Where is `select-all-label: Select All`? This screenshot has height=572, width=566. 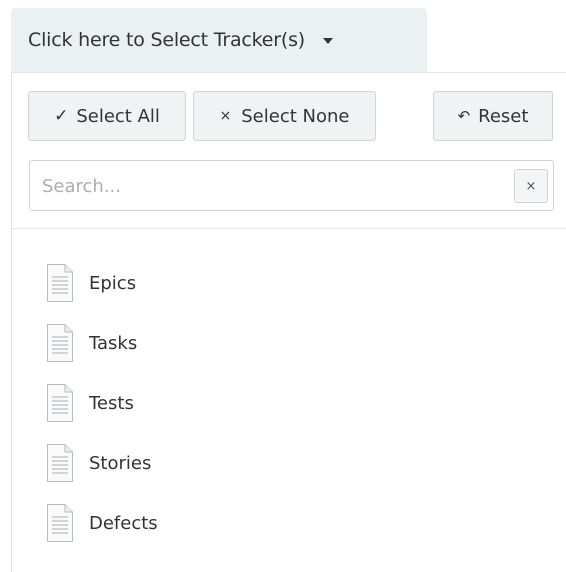
select-all-label: Select All is located at coordinates (118, 116).